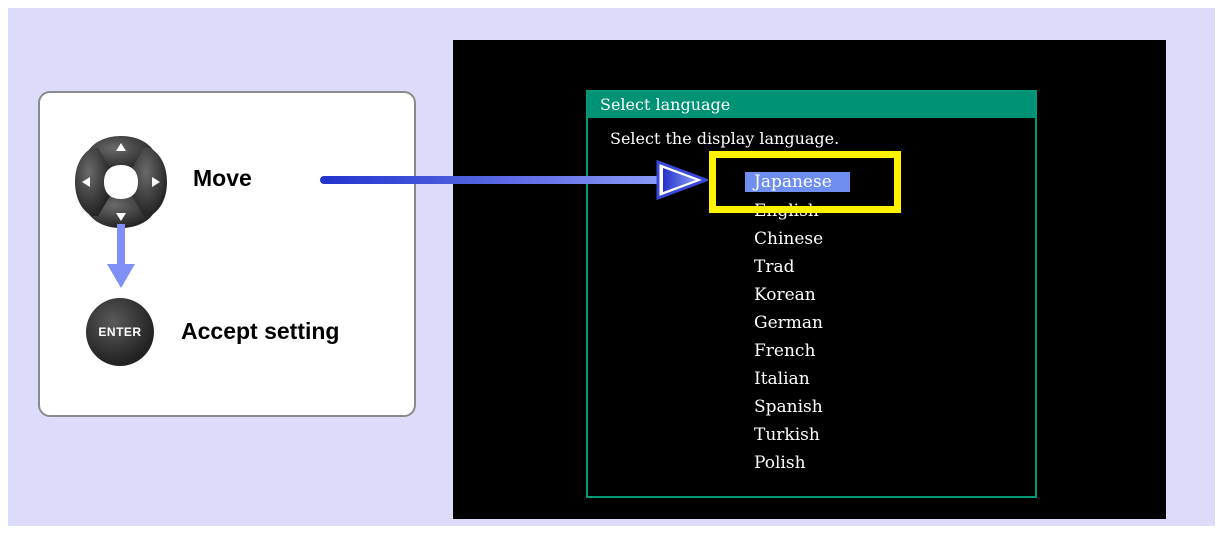  Describe the element at coordinates (788, 323) in the screenshot. I see `language-option-german: German` at that location.